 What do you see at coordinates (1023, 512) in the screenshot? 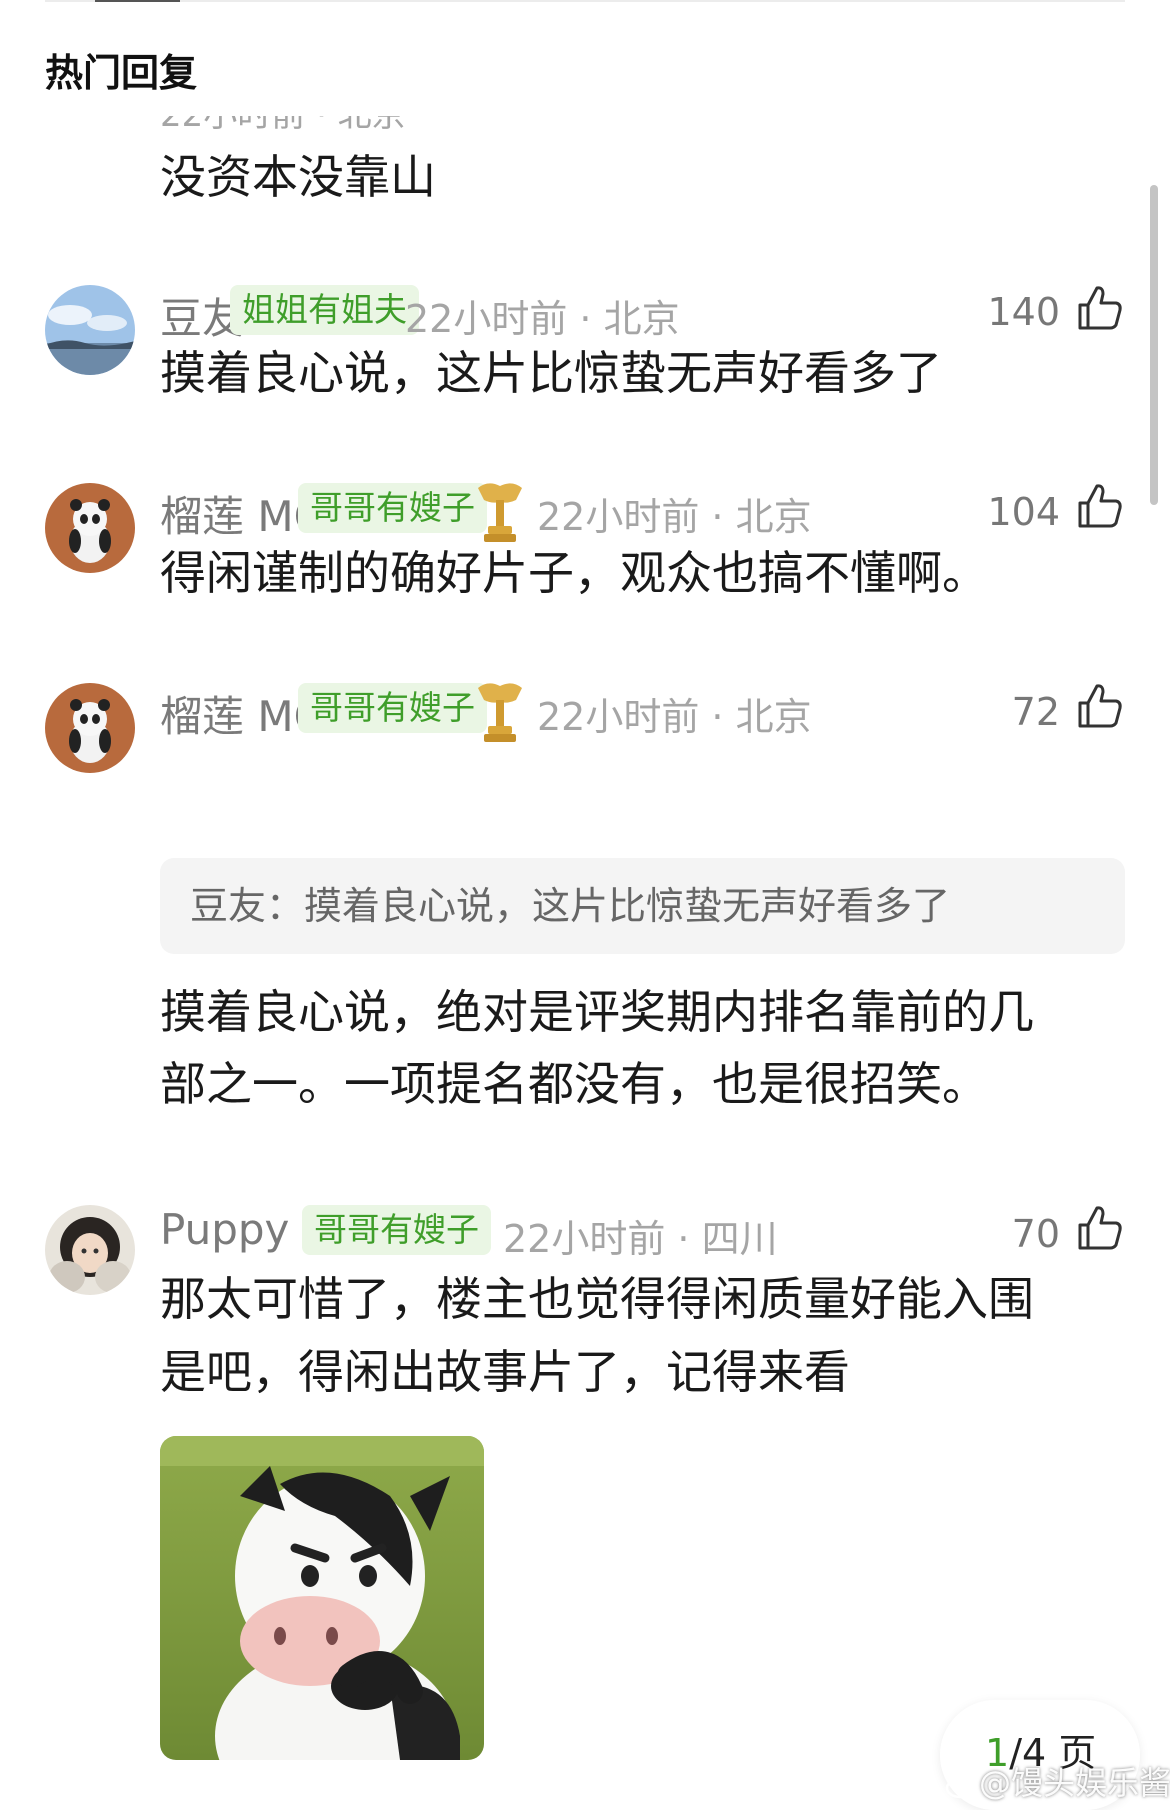
I see `like-count: 104` at bounding box center [1023, 512].